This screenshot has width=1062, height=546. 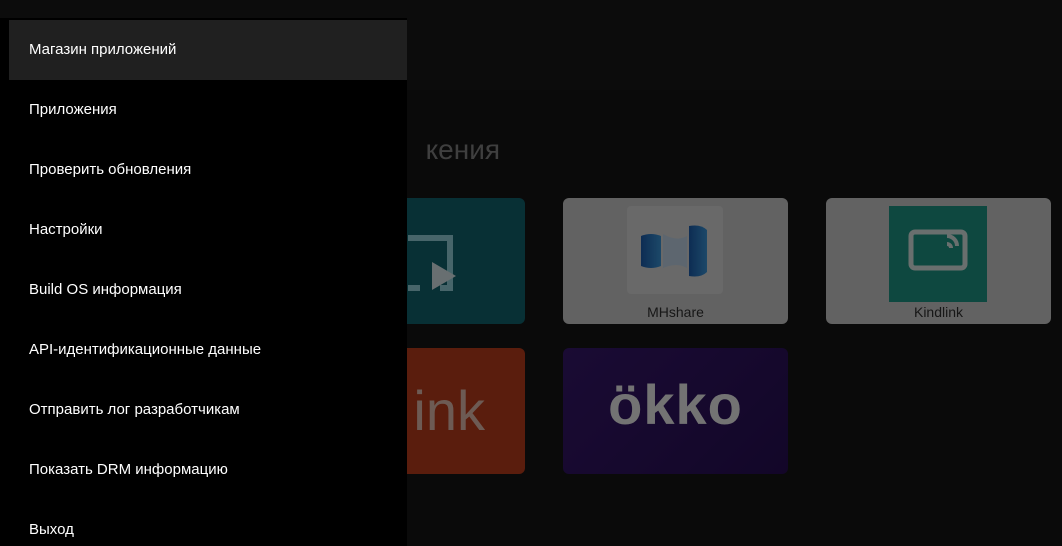 I want to click on kindlink-icon-box, so click(x=938, y=254).